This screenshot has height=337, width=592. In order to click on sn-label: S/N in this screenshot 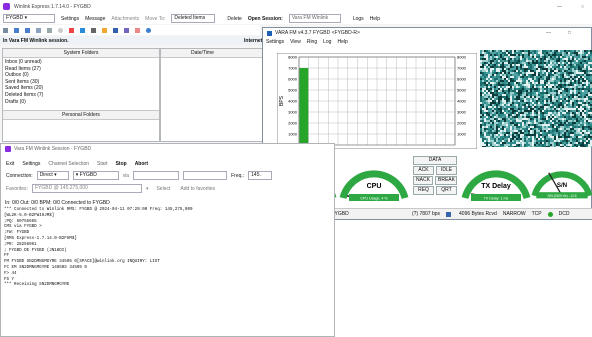, I will do `click(562, 185)`.